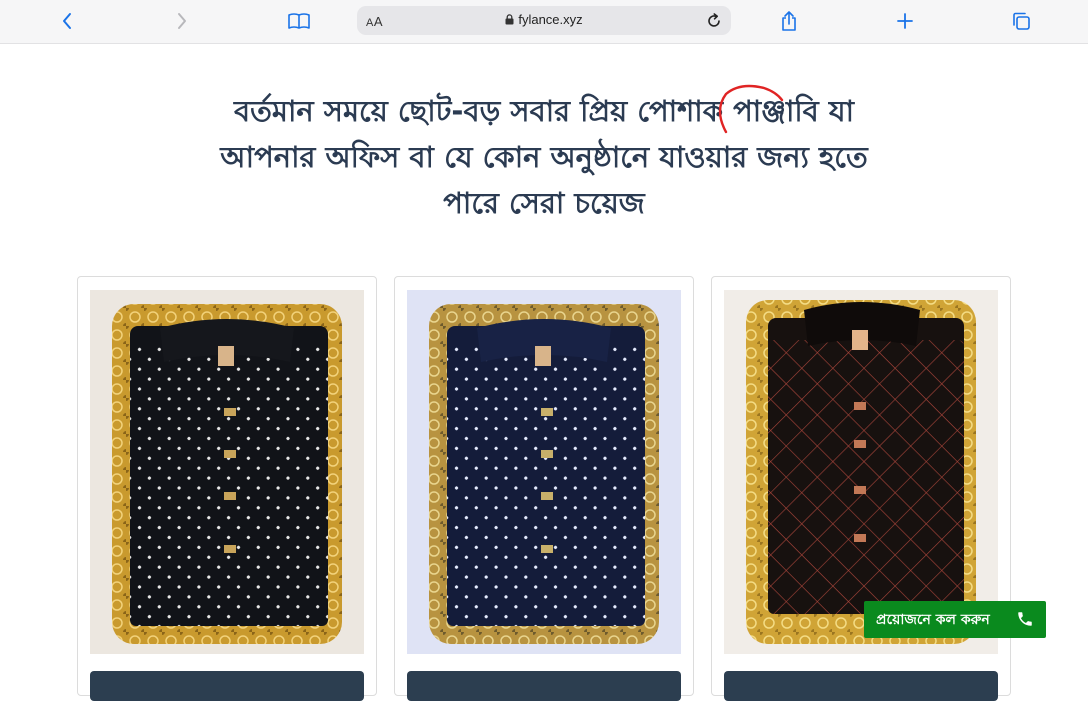 The image size is (1088, 701). Describe the element at coordinates (299, 21) in the screenshot. I see `bookmarks-icon` at that location.